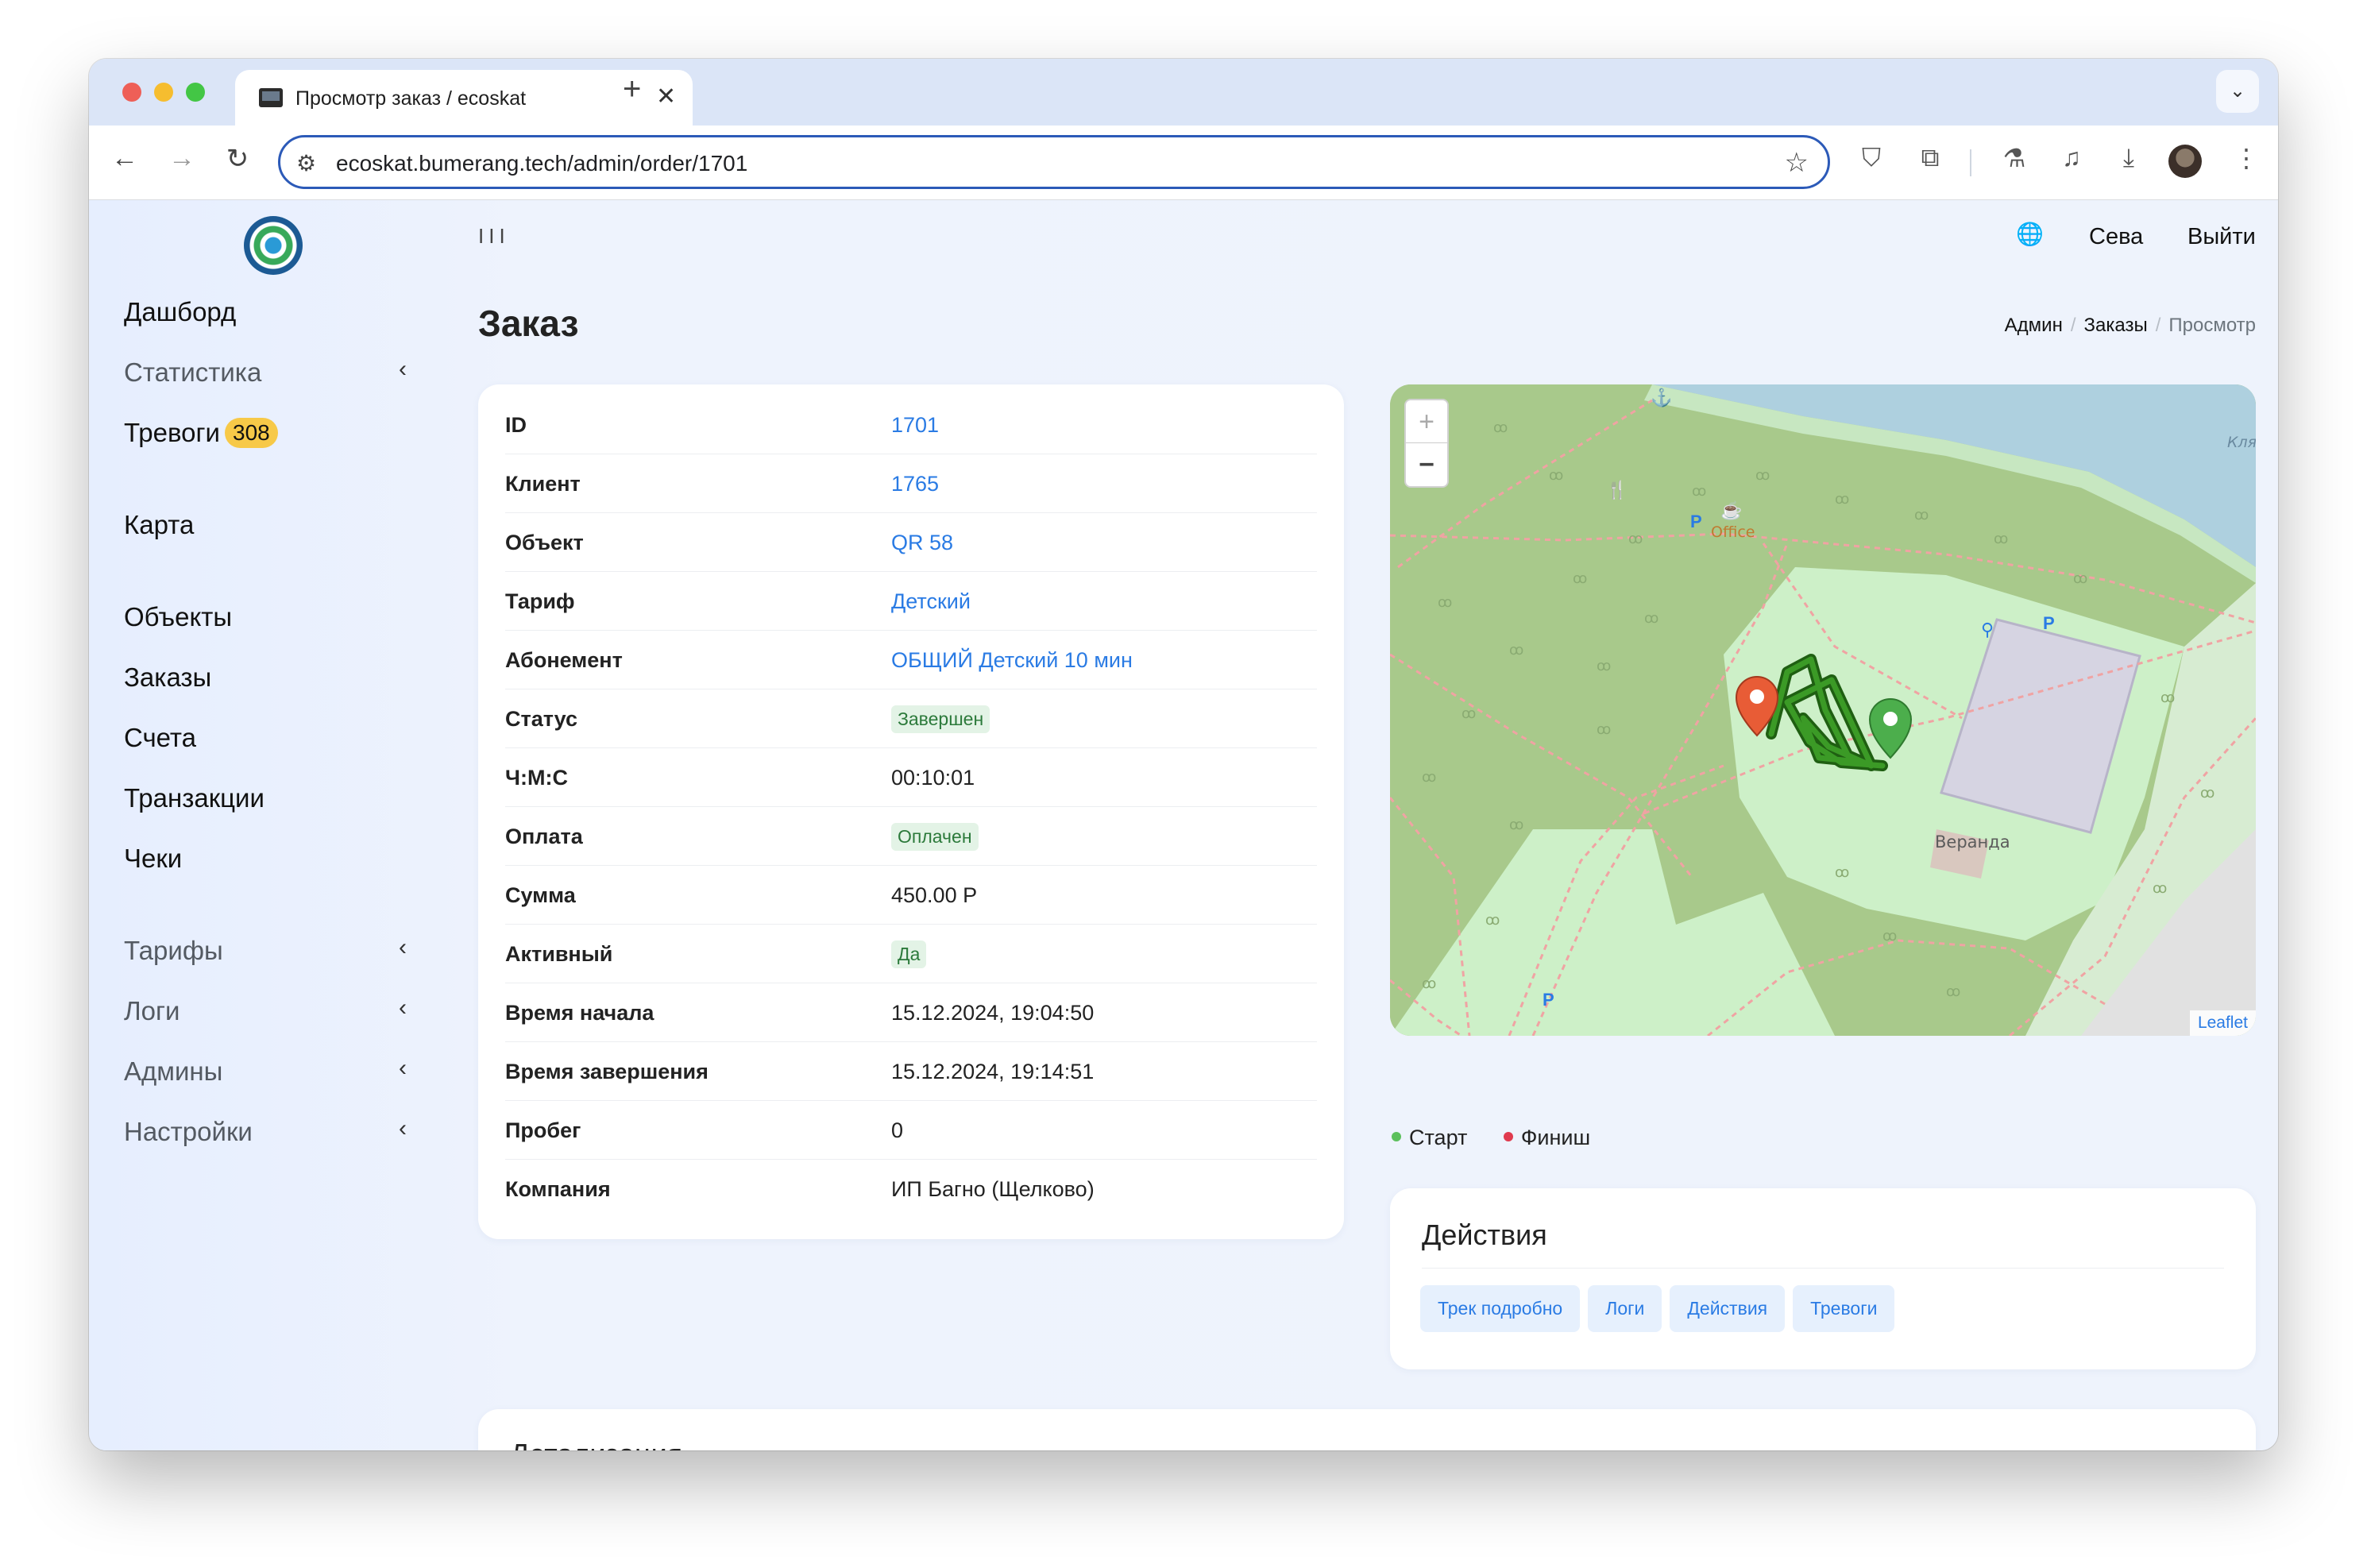 The height and width of the screenshot is (1568, 2367). I want to click on detail-row-amount: Сумма 450.00 Р, so click(911, 896).